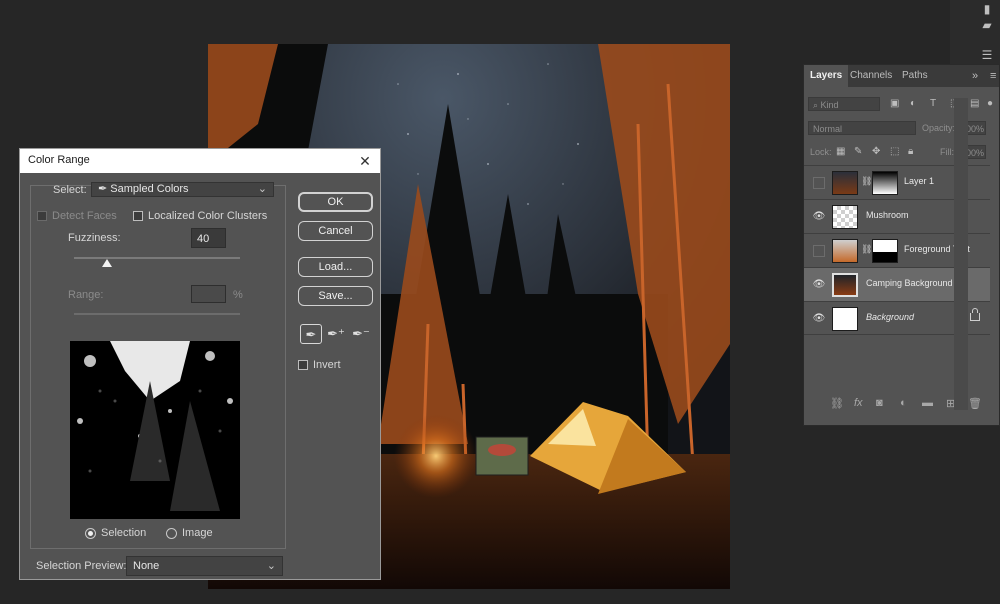  Describe the element at coordinates (829, 105) in the screenshot. I see `kind-filter-label: Kind` at that location.